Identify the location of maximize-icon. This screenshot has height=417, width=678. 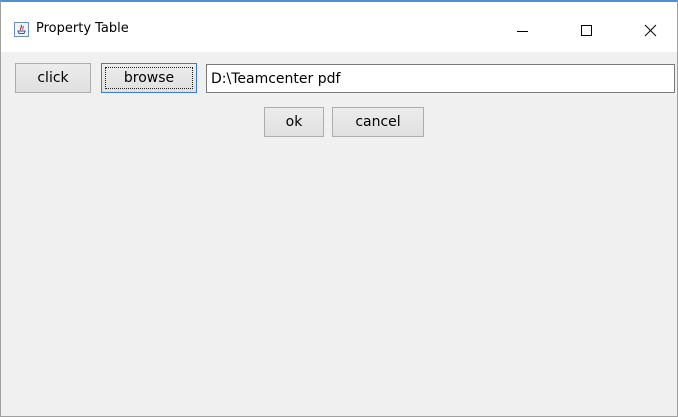
(586, 30).